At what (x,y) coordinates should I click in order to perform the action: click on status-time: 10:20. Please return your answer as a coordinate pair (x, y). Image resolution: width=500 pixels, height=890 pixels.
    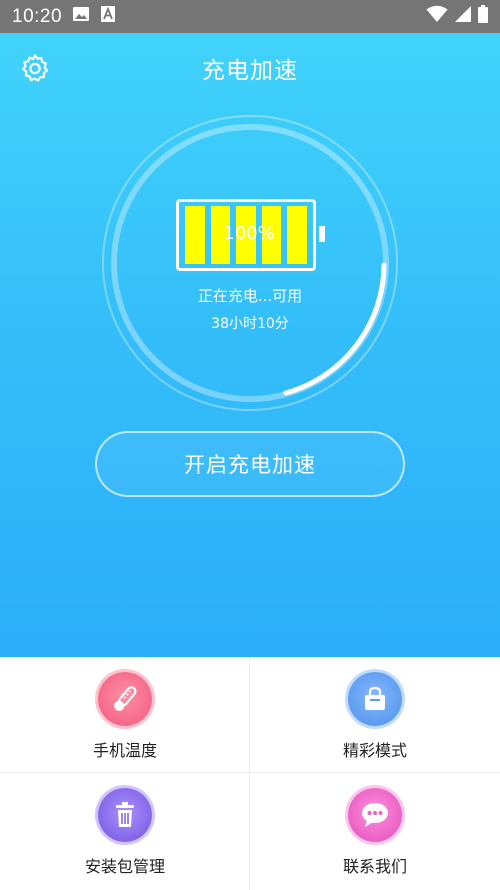
    Looking at the image, I should click on (37, 16).